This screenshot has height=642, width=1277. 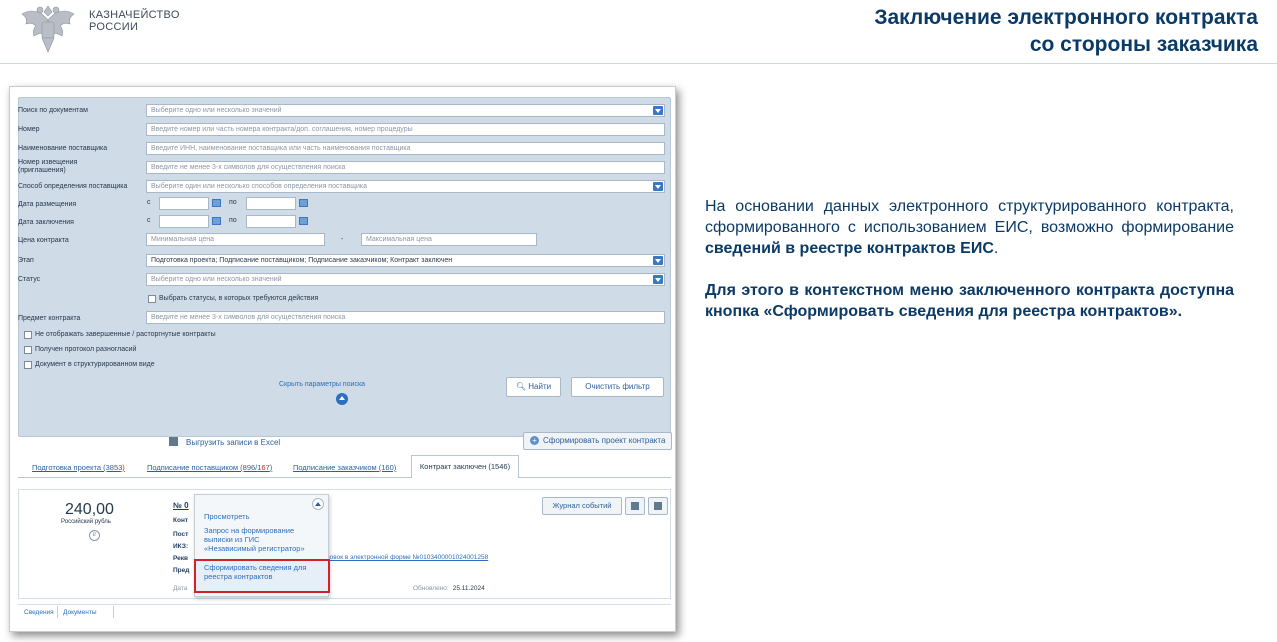 I want to click on print-button, so click(x=635, y=506).